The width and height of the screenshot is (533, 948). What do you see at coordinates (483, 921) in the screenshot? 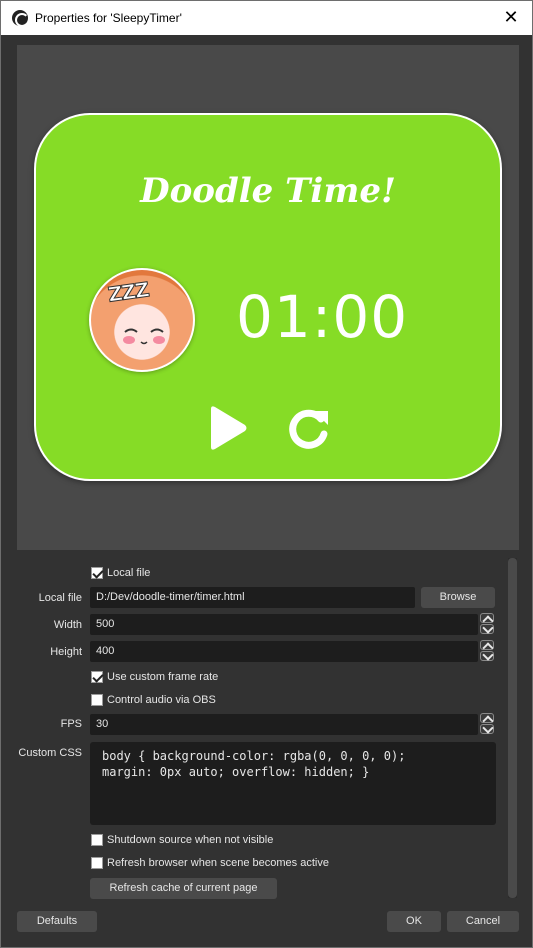
I see `cancel-button: Cancel` at bounding box center [483, 921].